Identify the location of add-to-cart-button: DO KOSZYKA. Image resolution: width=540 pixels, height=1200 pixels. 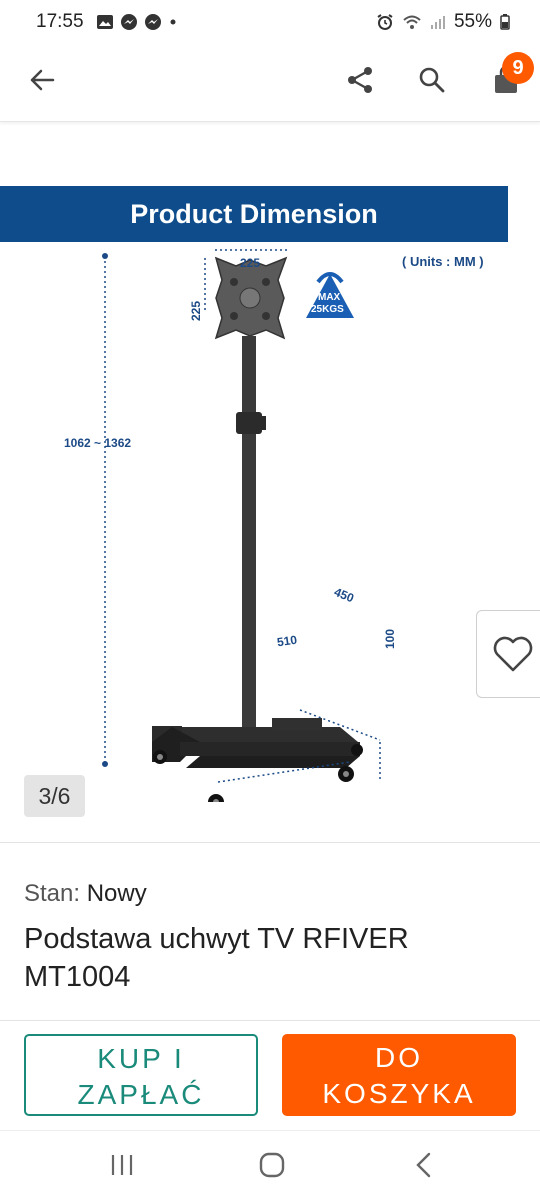
(399, 1075).